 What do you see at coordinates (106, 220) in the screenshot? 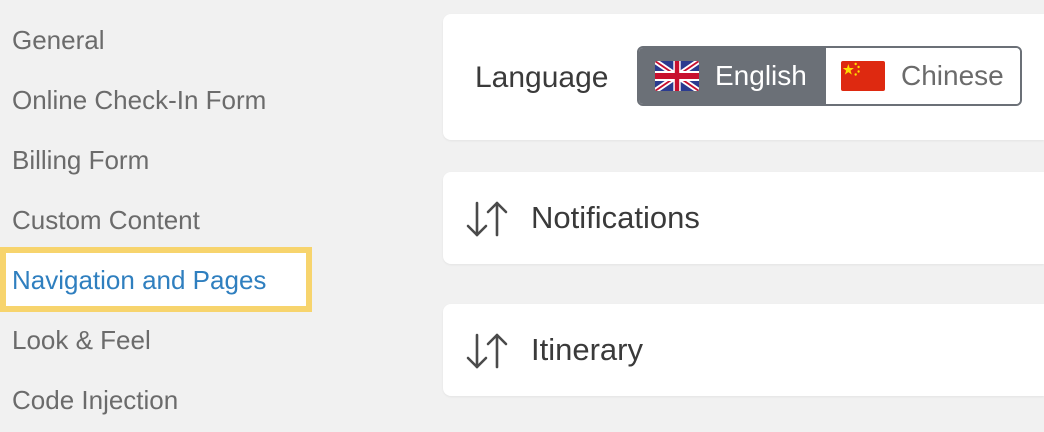
I see `sidebar-item-custom-content: Custom Content` at bounding box center [106, 220].